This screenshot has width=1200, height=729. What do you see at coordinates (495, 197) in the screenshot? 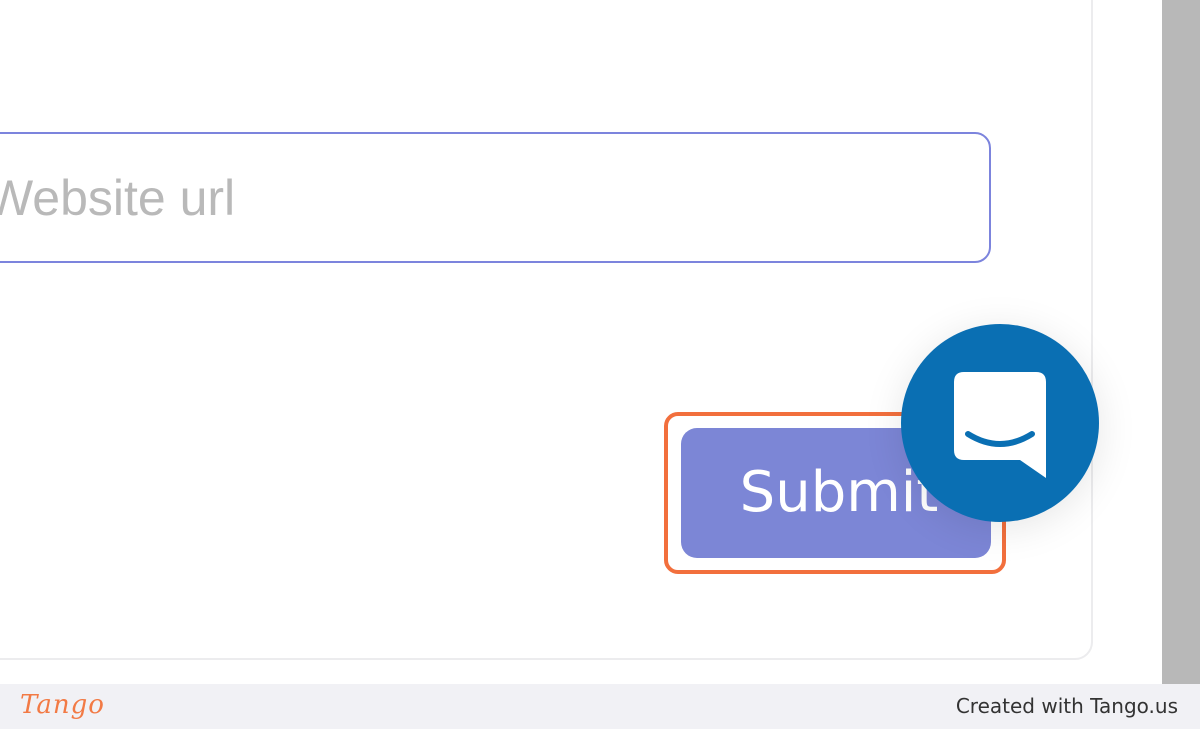
I see `website-url-input` at bounding box center [495, 197].